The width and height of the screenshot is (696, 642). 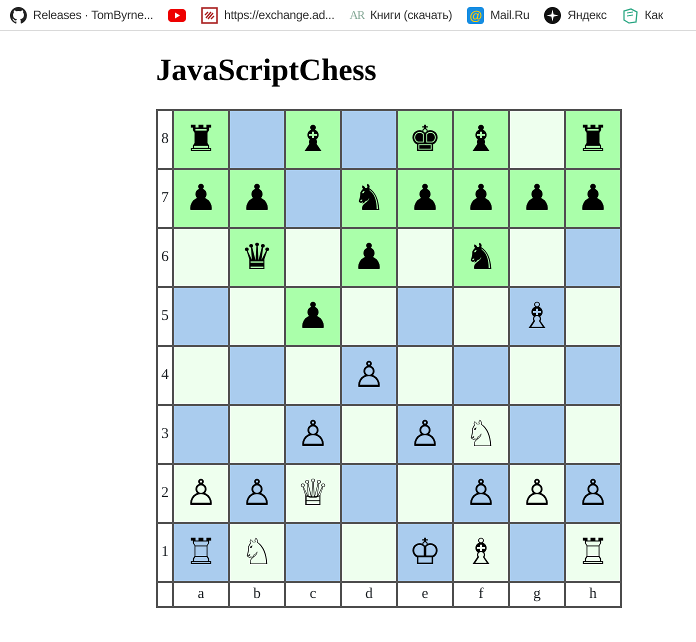 What do you see at coordinates (369, 594) in the screenshot?
I see `file-label: d` at bounding box center [369, 594].